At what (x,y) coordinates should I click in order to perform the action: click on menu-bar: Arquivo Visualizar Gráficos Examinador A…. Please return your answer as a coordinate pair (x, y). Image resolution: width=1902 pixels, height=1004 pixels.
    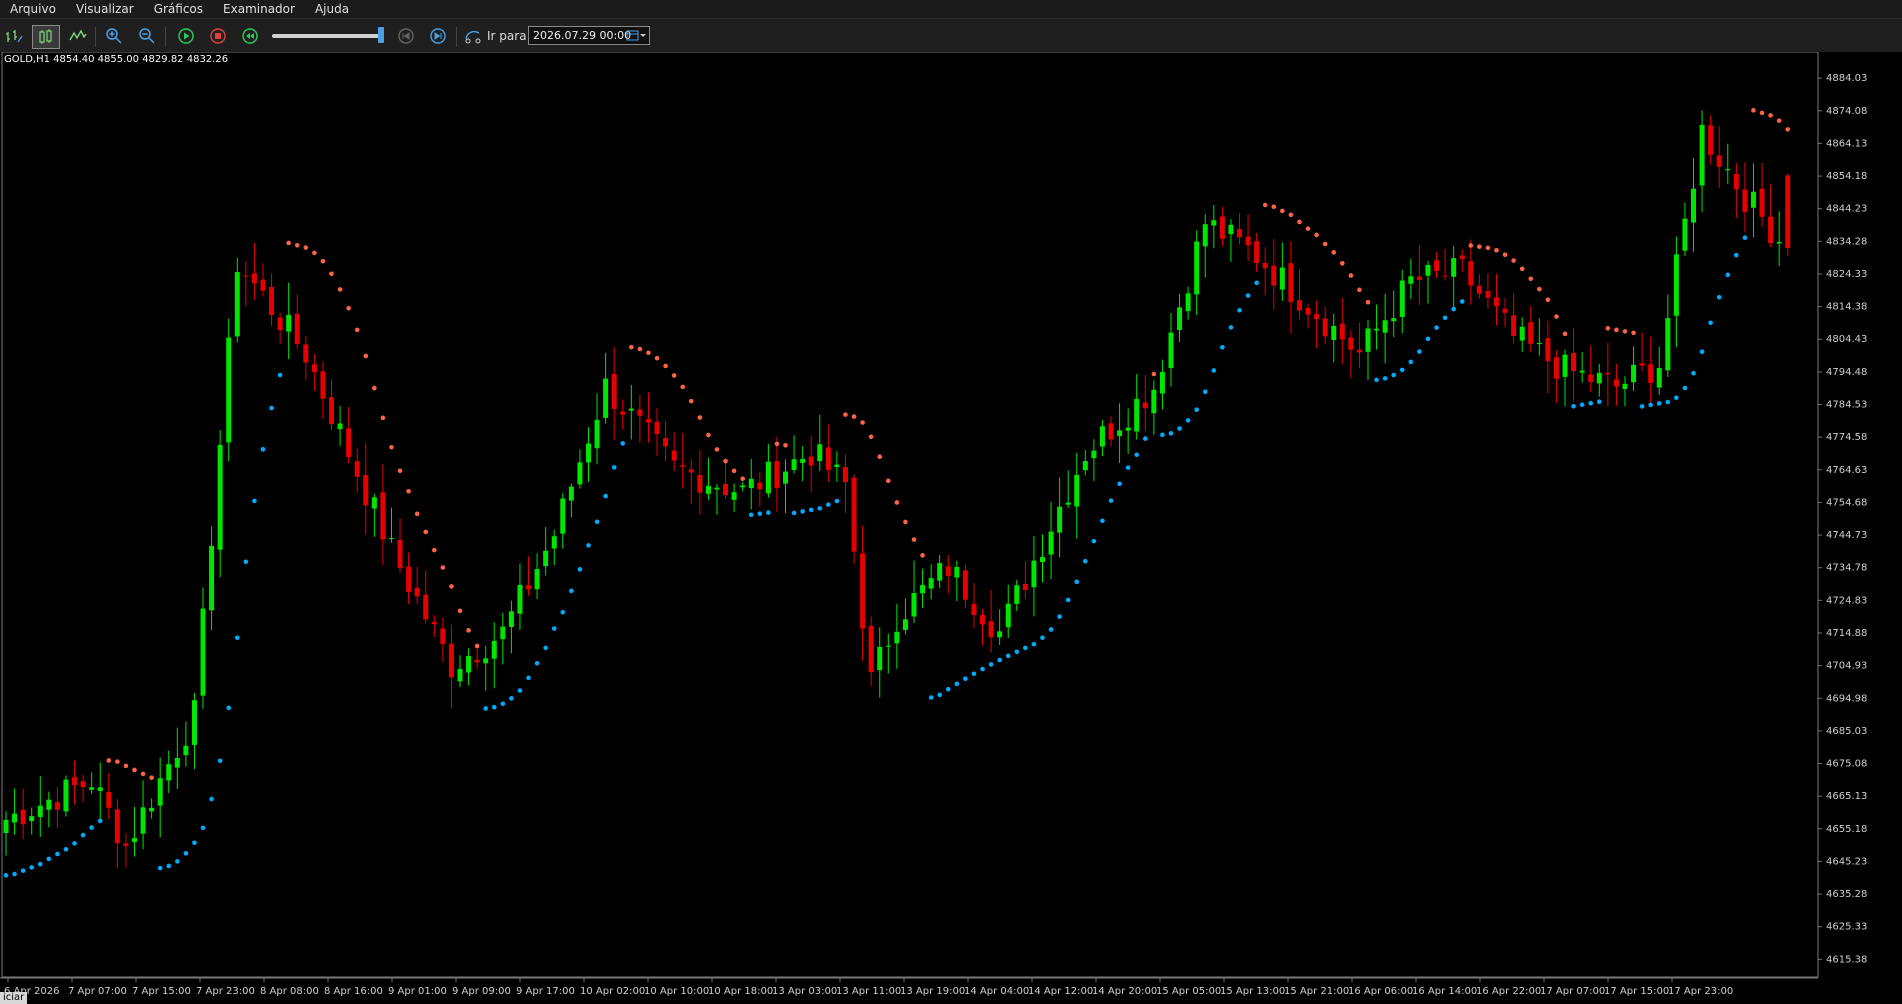
    Looking at the image, I should click on (951, 9).